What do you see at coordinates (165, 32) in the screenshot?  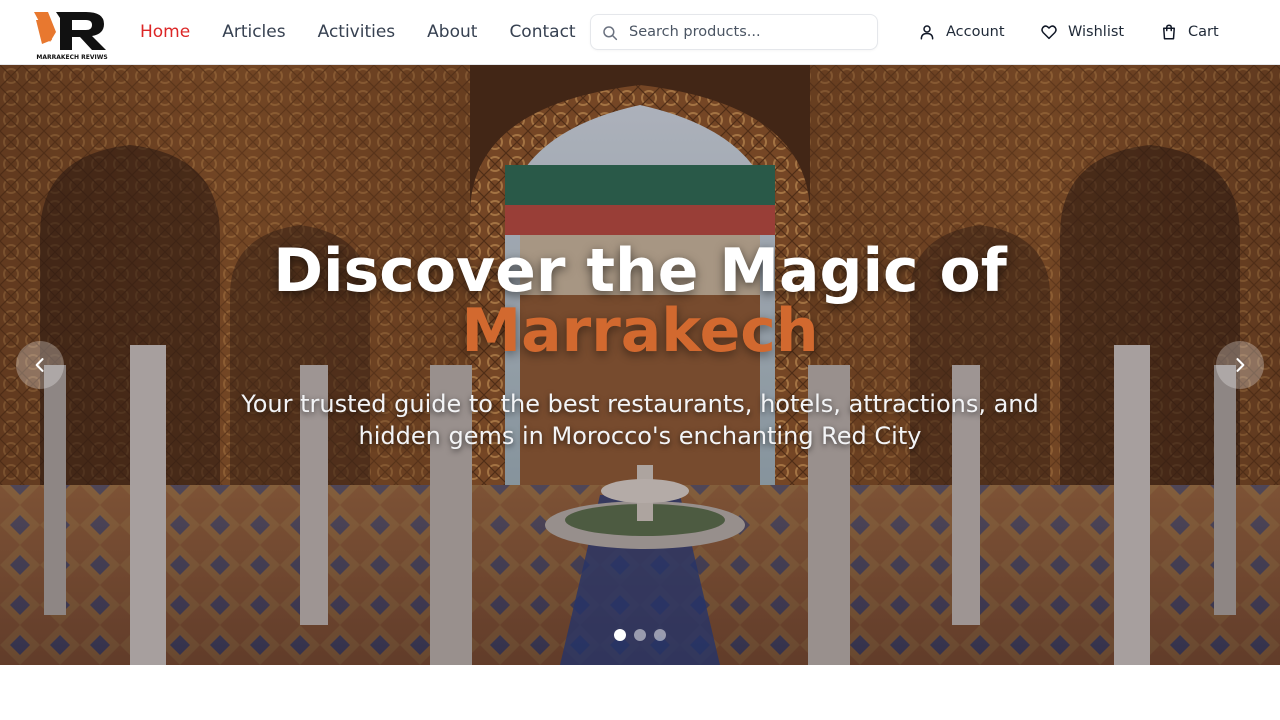 I see `nav-home: Home` at bounding box center [165, 32].